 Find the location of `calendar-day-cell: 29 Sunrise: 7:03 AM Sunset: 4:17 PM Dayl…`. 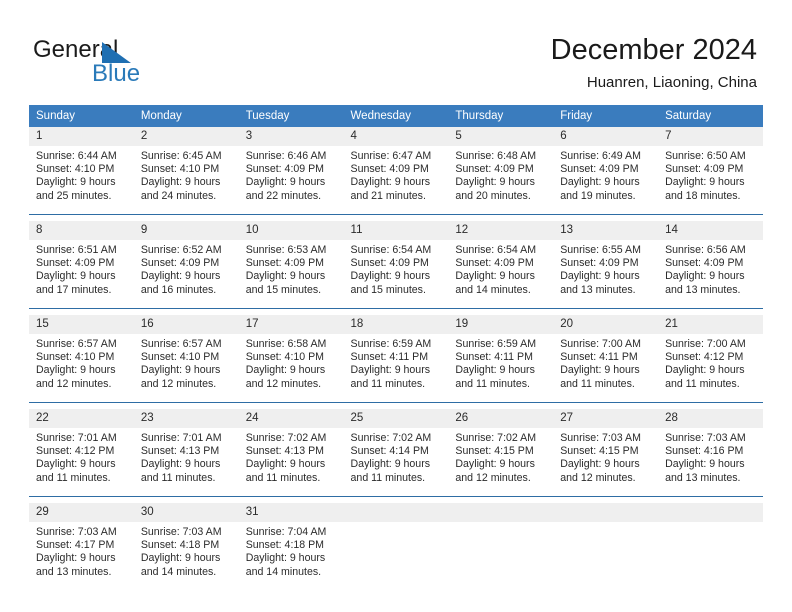

calendar-day-cell: 29 Sunrise: 7:03 AM Sunset: 4:17 PM Dayl… is located at coordinates (81, 546).